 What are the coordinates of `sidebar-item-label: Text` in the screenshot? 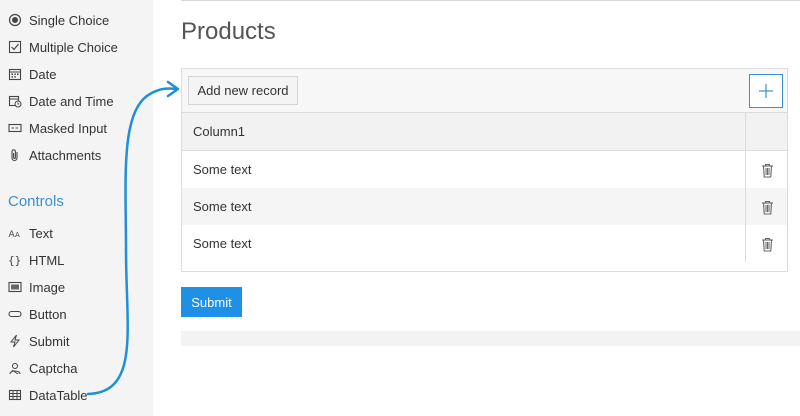 It's located at (41, 233).